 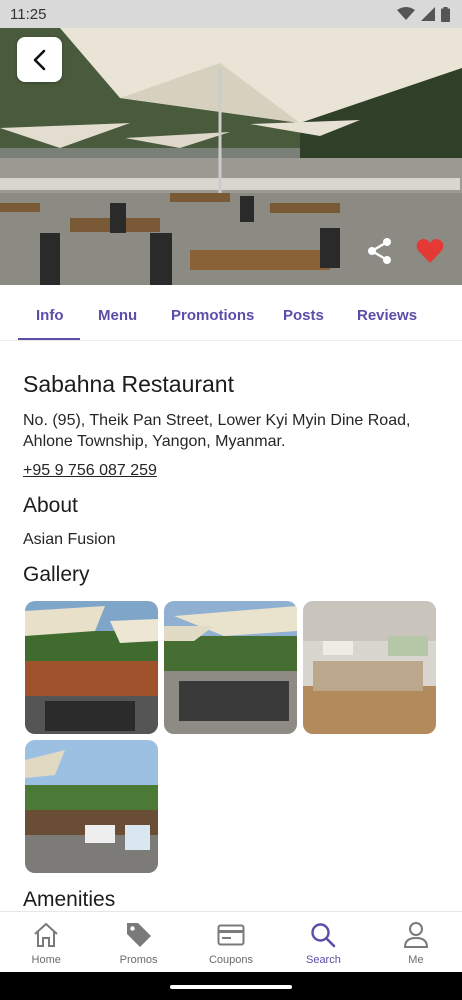 I want to click on bottom-navigation: Home Promos Coupons Search Me, so click(x=231, y=941).